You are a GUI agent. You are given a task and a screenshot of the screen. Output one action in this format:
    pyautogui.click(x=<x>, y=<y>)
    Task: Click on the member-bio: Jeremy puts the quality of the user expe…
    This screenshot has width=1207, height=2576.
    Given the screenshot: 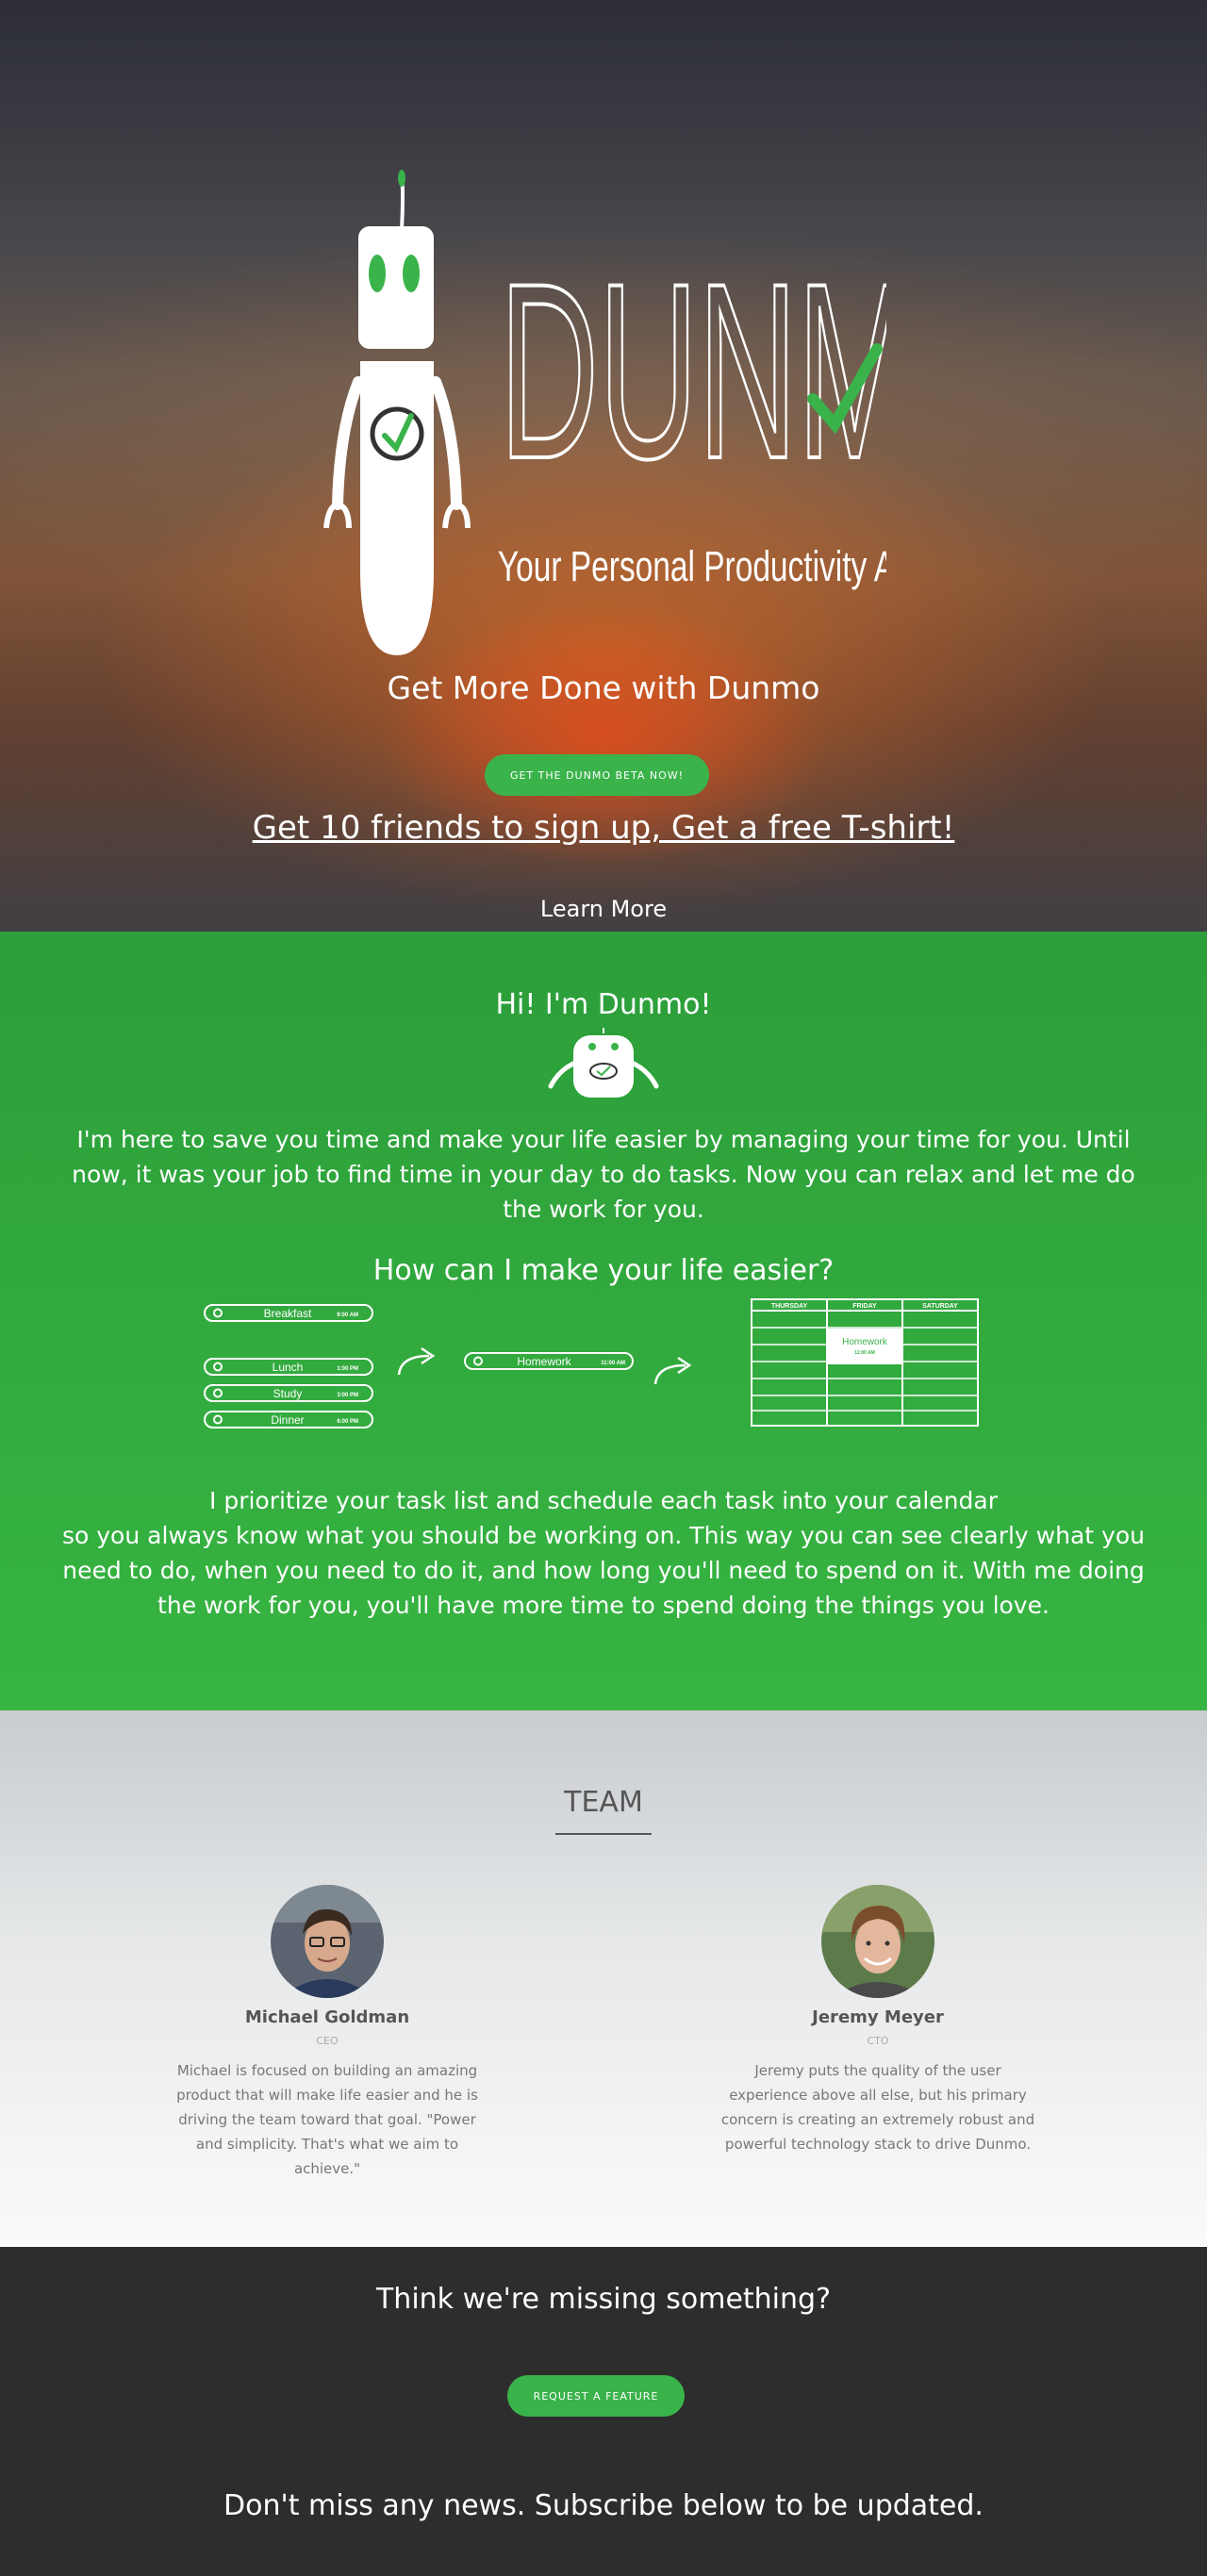 What is the action you would take?
    pyautogui.click(x=877, y=2107)
    